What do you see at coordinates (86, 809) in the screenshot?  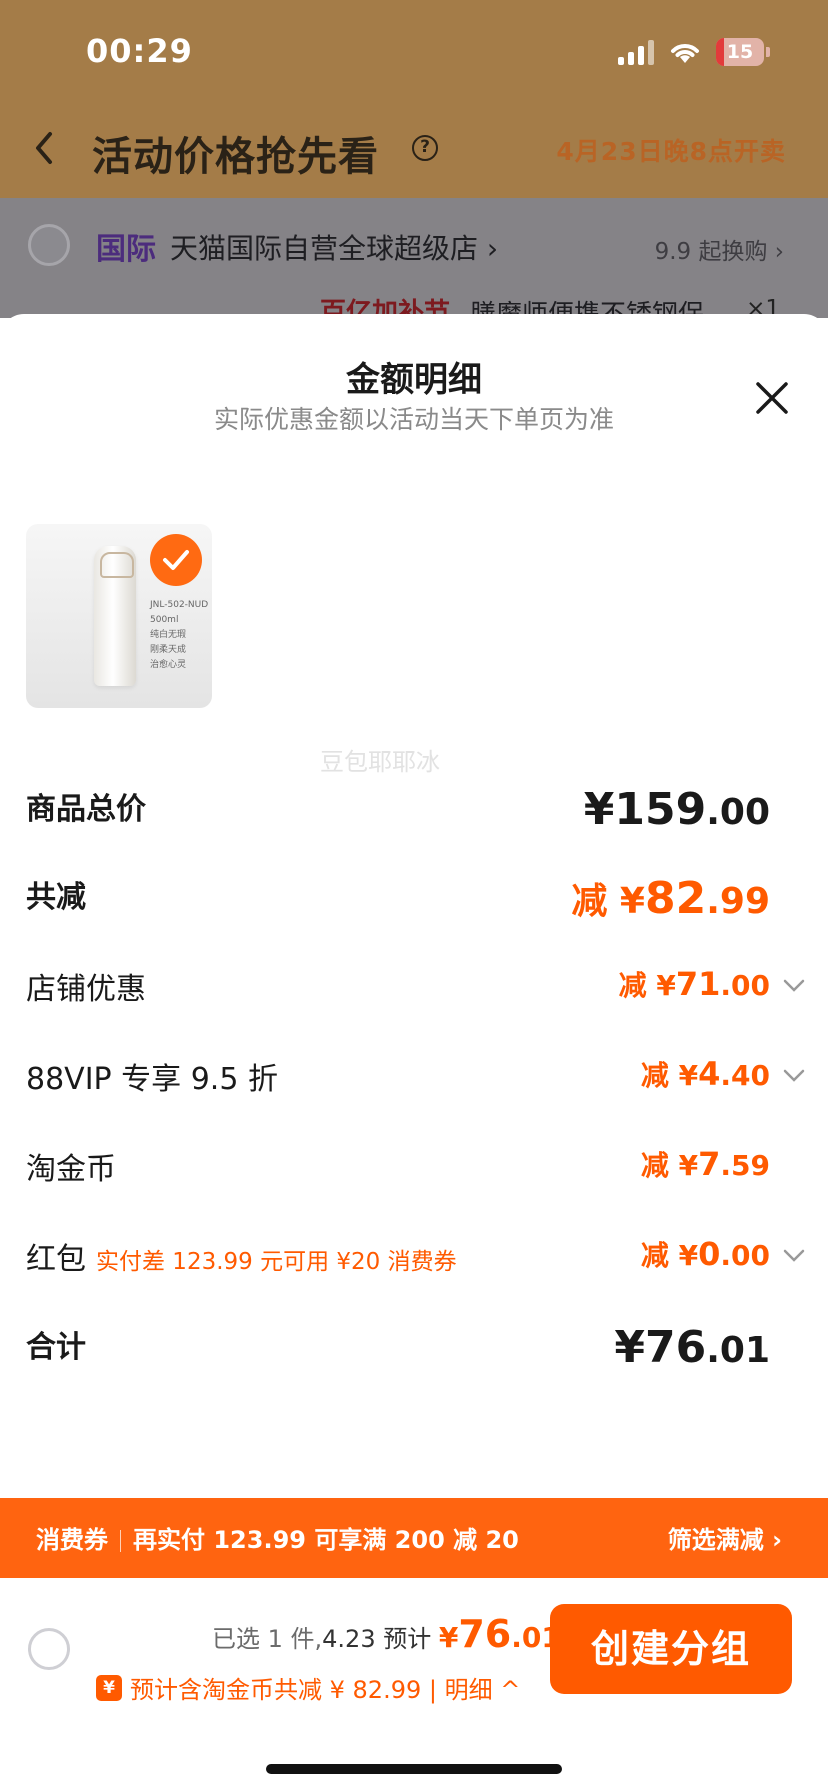 I see `row-label: 商品总价` at bounding box center [86, 809].